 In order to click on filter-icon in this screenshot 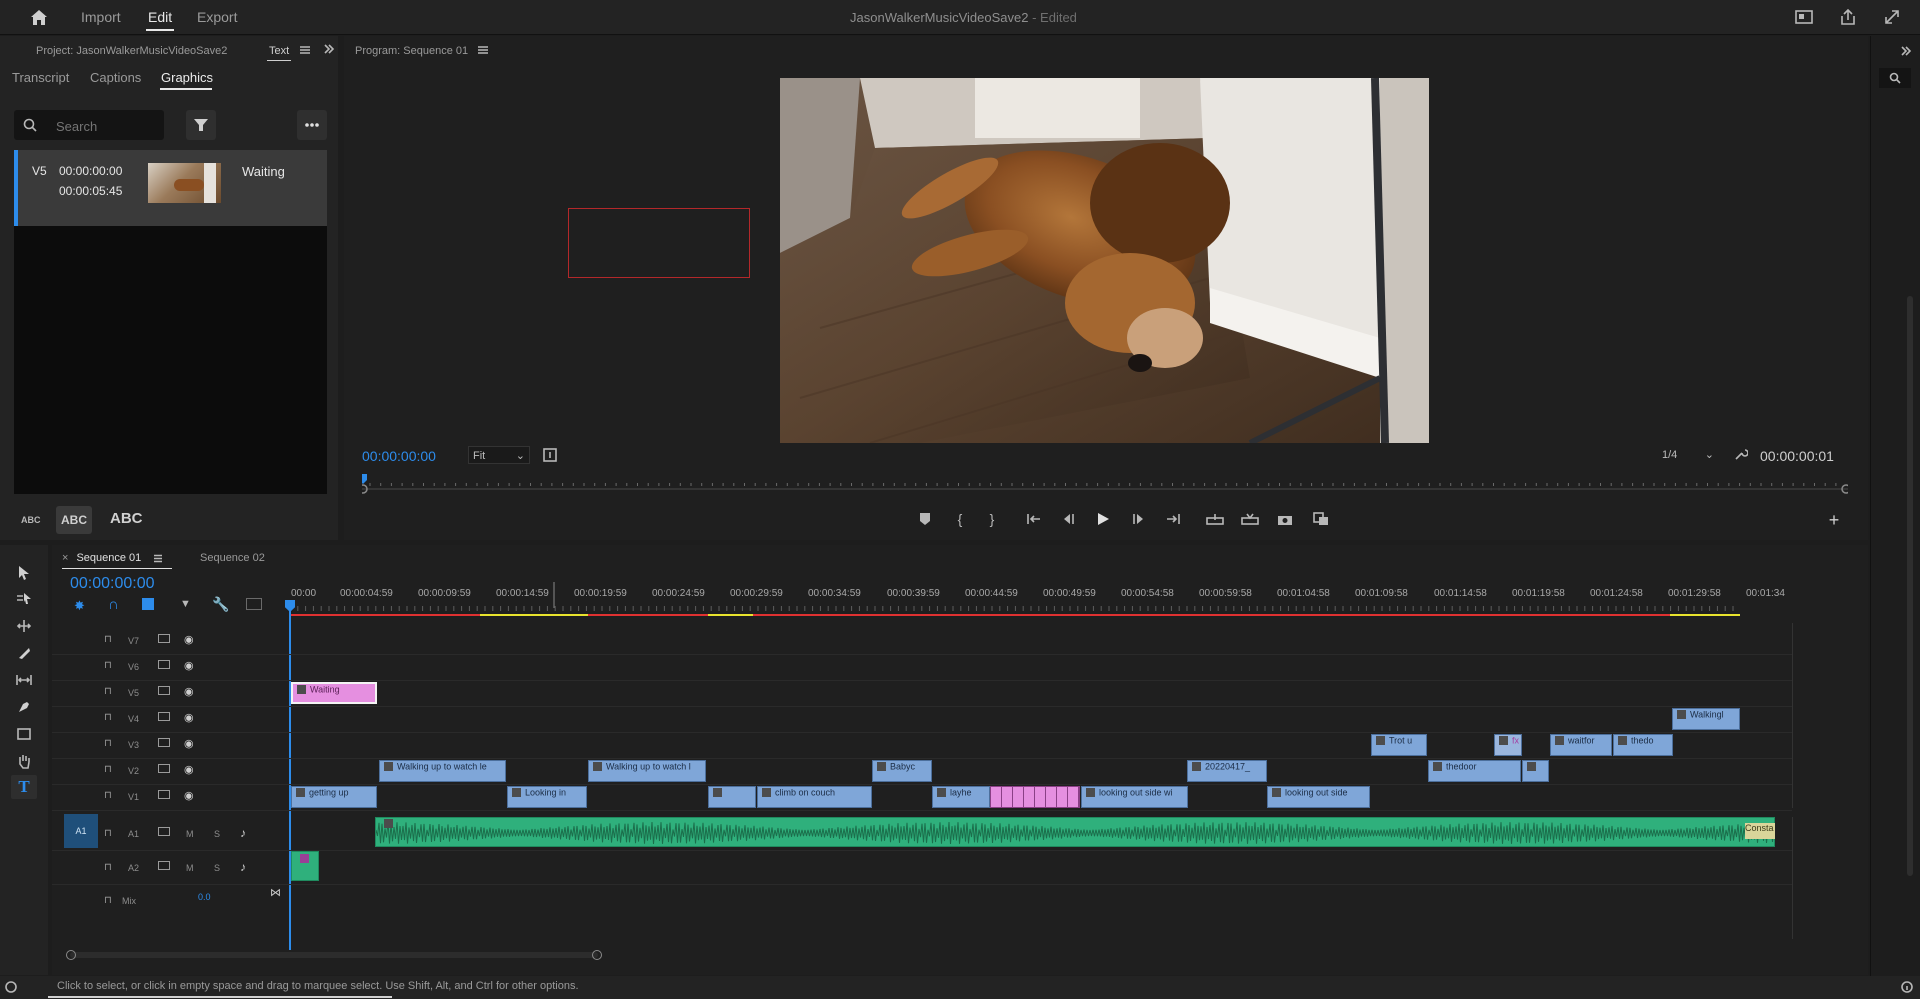, I will do `click(201, 125)`.